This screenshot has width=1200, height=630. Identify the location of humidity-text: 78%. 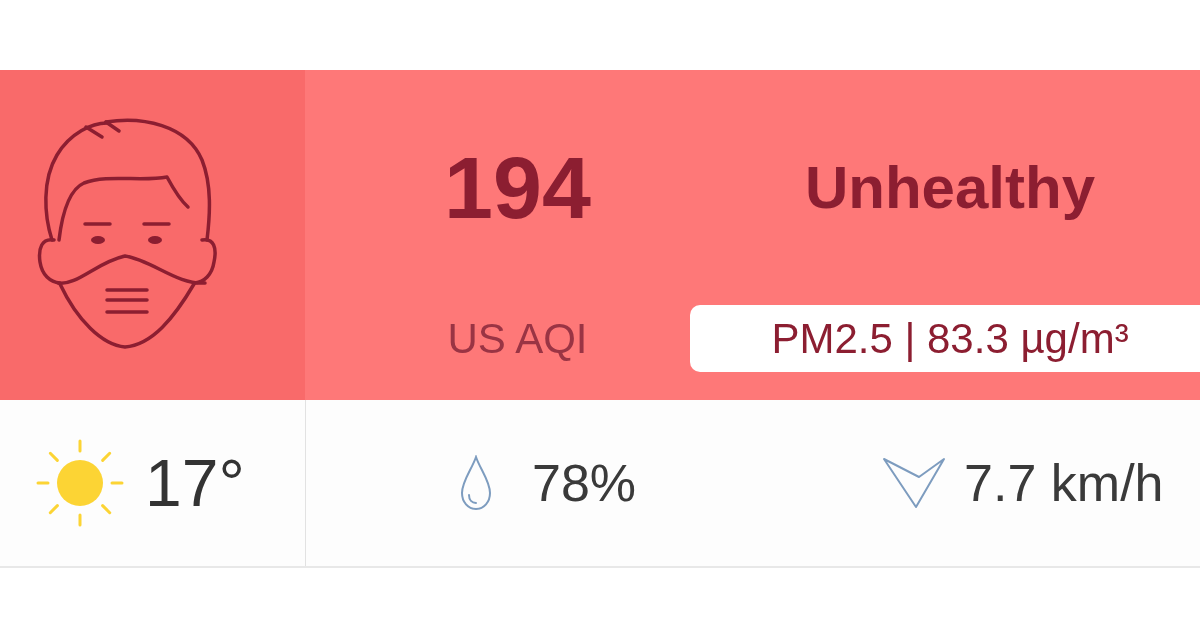
(584, 483).